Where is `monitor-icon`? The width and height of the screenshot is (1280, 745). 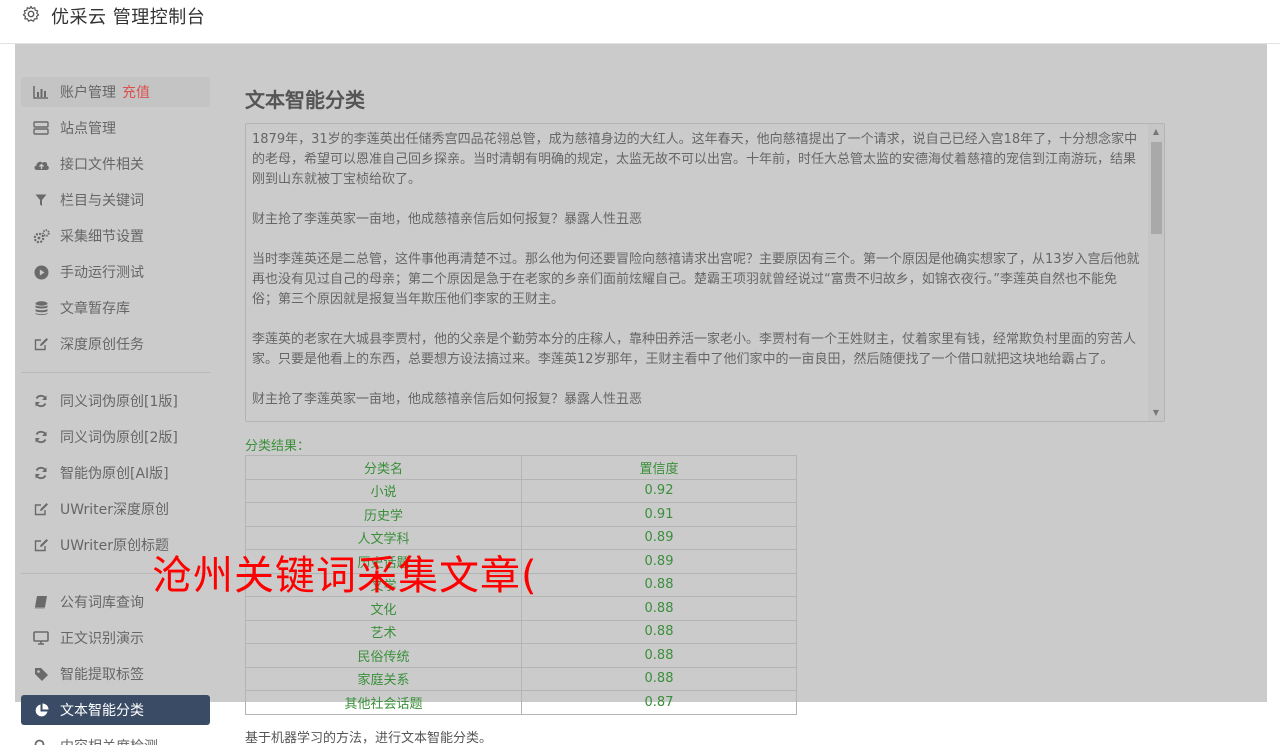 monitor-icon is located at coordinates (41, 638).